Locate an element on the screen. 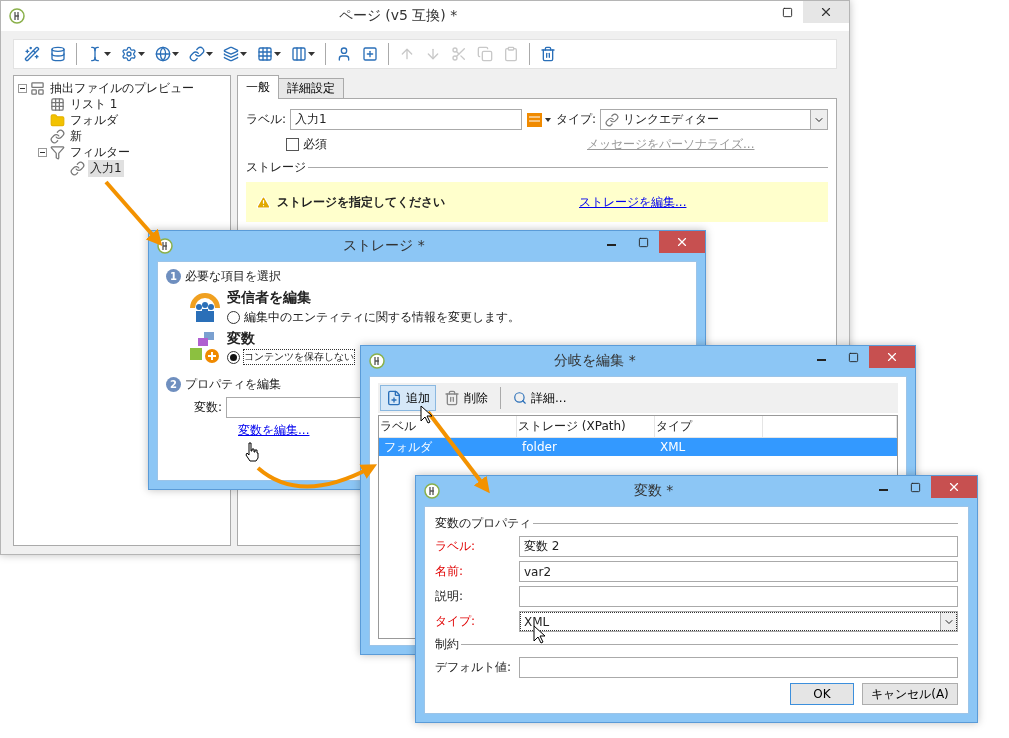 This screenshot has width=1009, height=738. trash-icon is located at coordinates (548, 54).